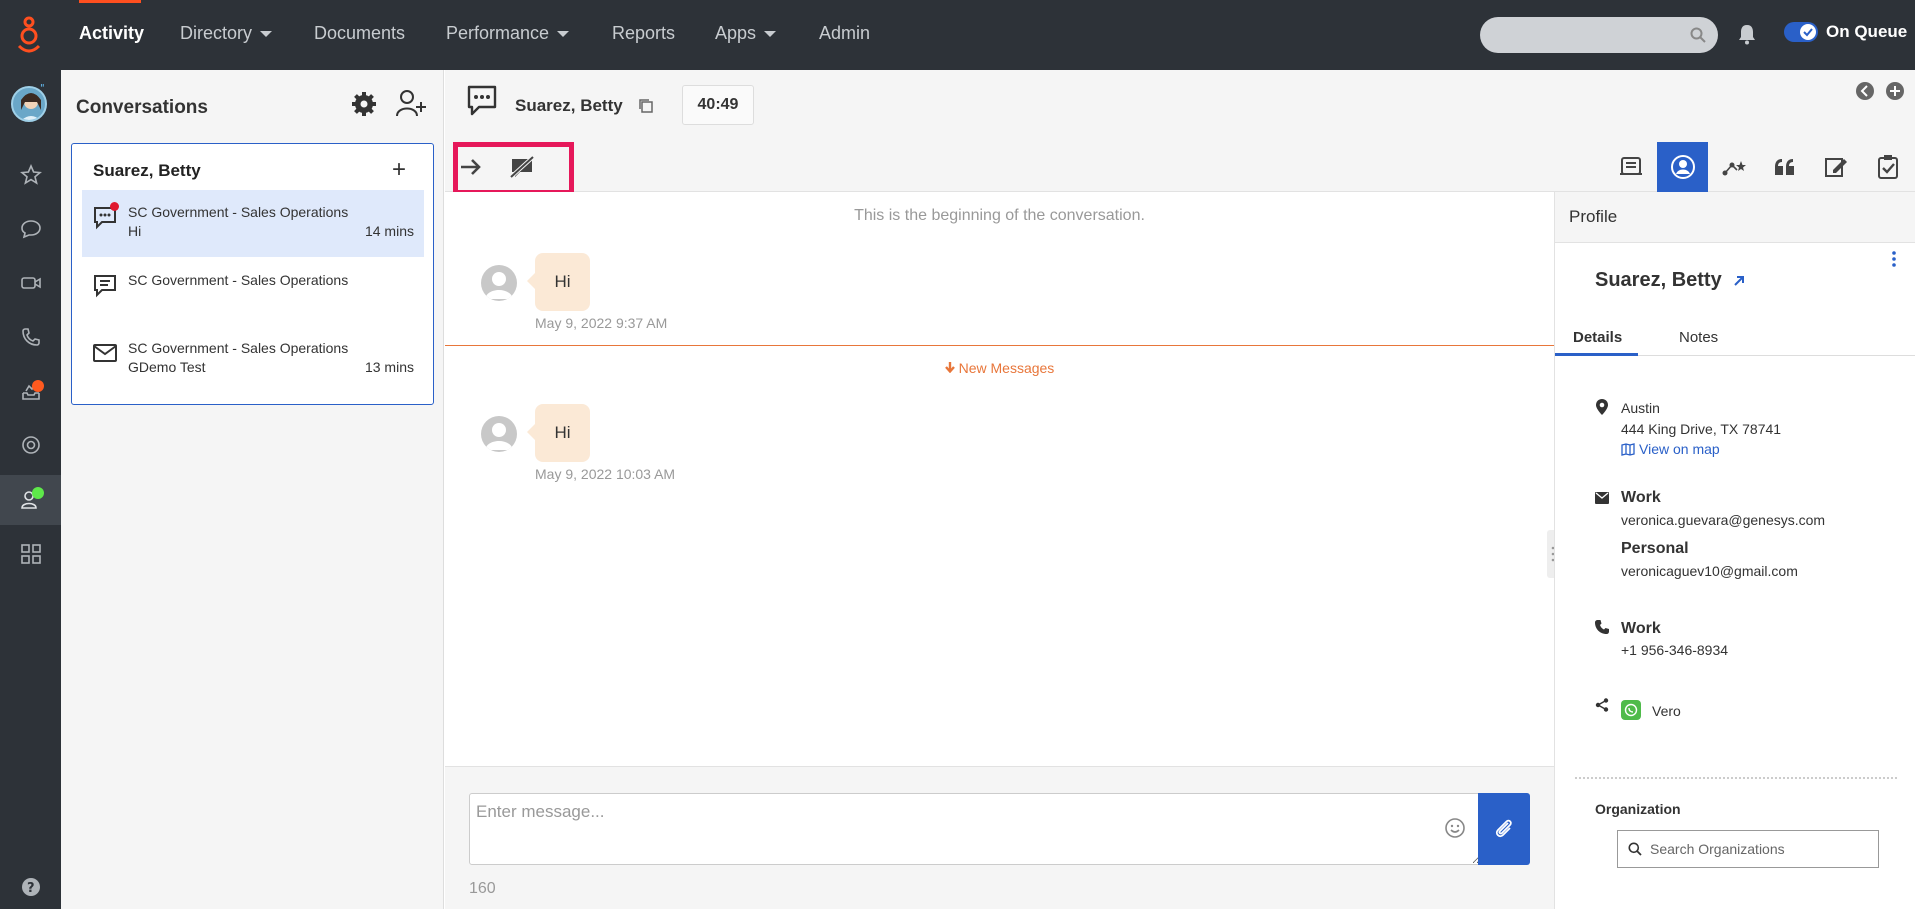 This screenshot has height=909, width=1915. I want to click on notification-badge, so click(38, 386).